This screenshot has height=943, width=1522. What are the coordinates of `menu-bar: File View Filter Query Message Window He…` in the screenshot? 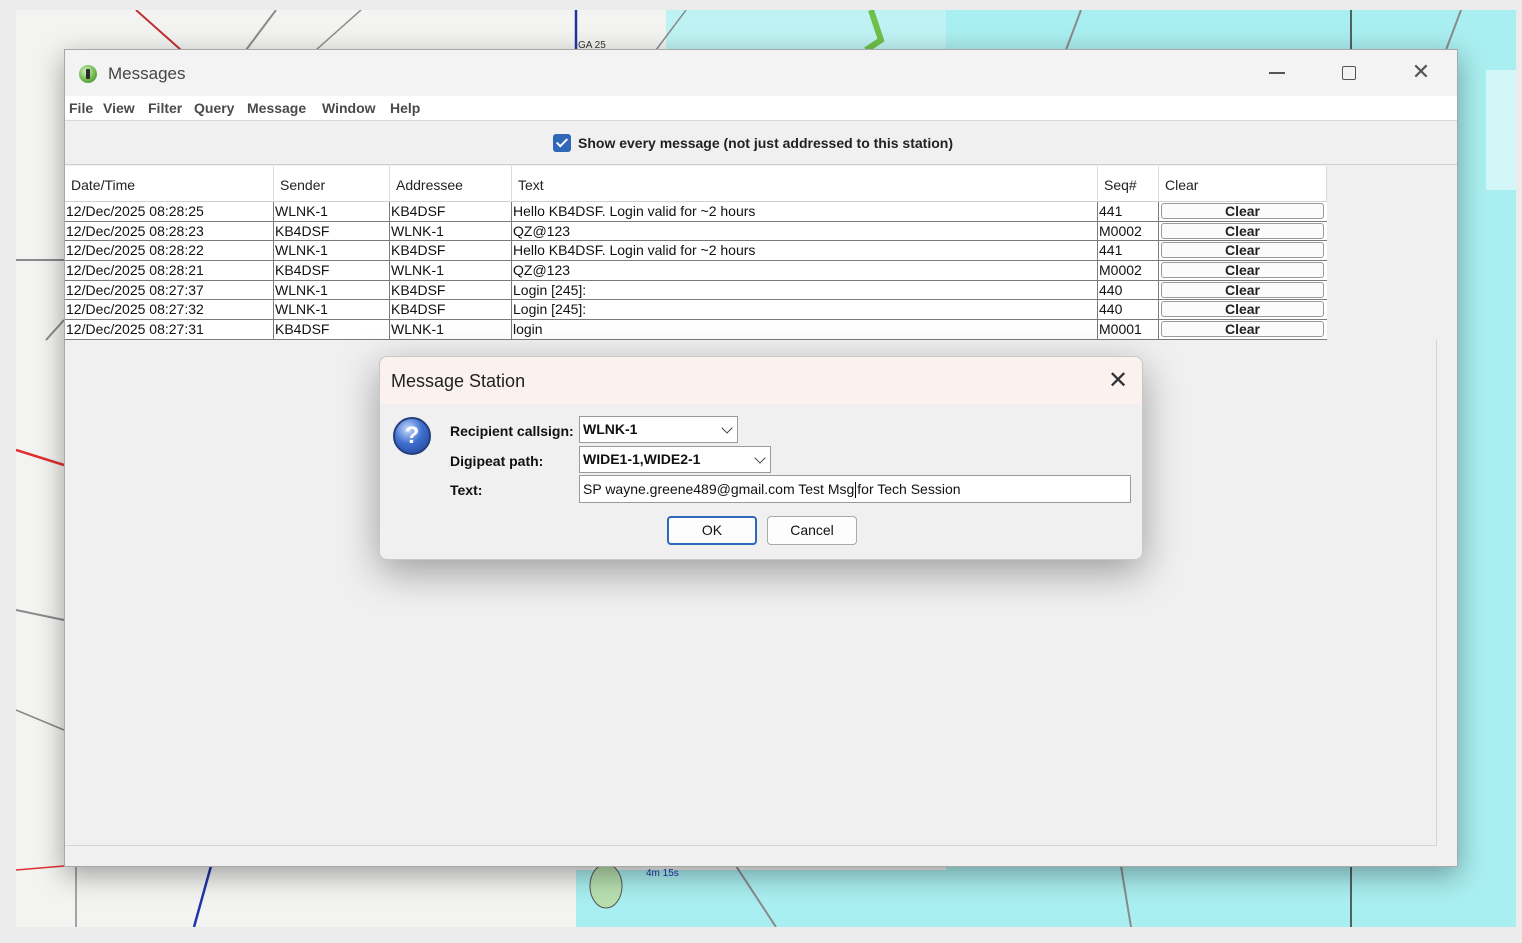 It's located at (761, 108).